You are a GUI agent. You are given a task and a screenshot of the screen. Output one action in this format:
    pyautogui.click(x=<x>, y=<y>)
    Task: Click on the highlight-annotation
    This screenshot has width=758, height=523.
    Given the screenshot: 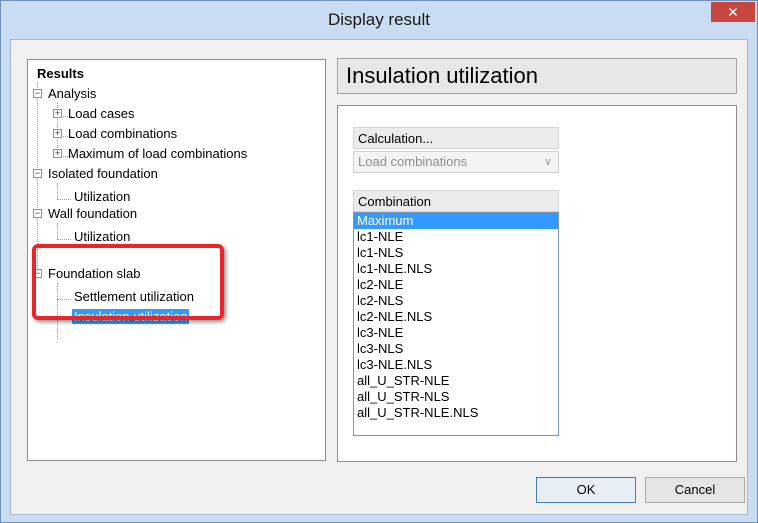 What is the action you would take?
    pyautogui.click(x=128, y=282)
    